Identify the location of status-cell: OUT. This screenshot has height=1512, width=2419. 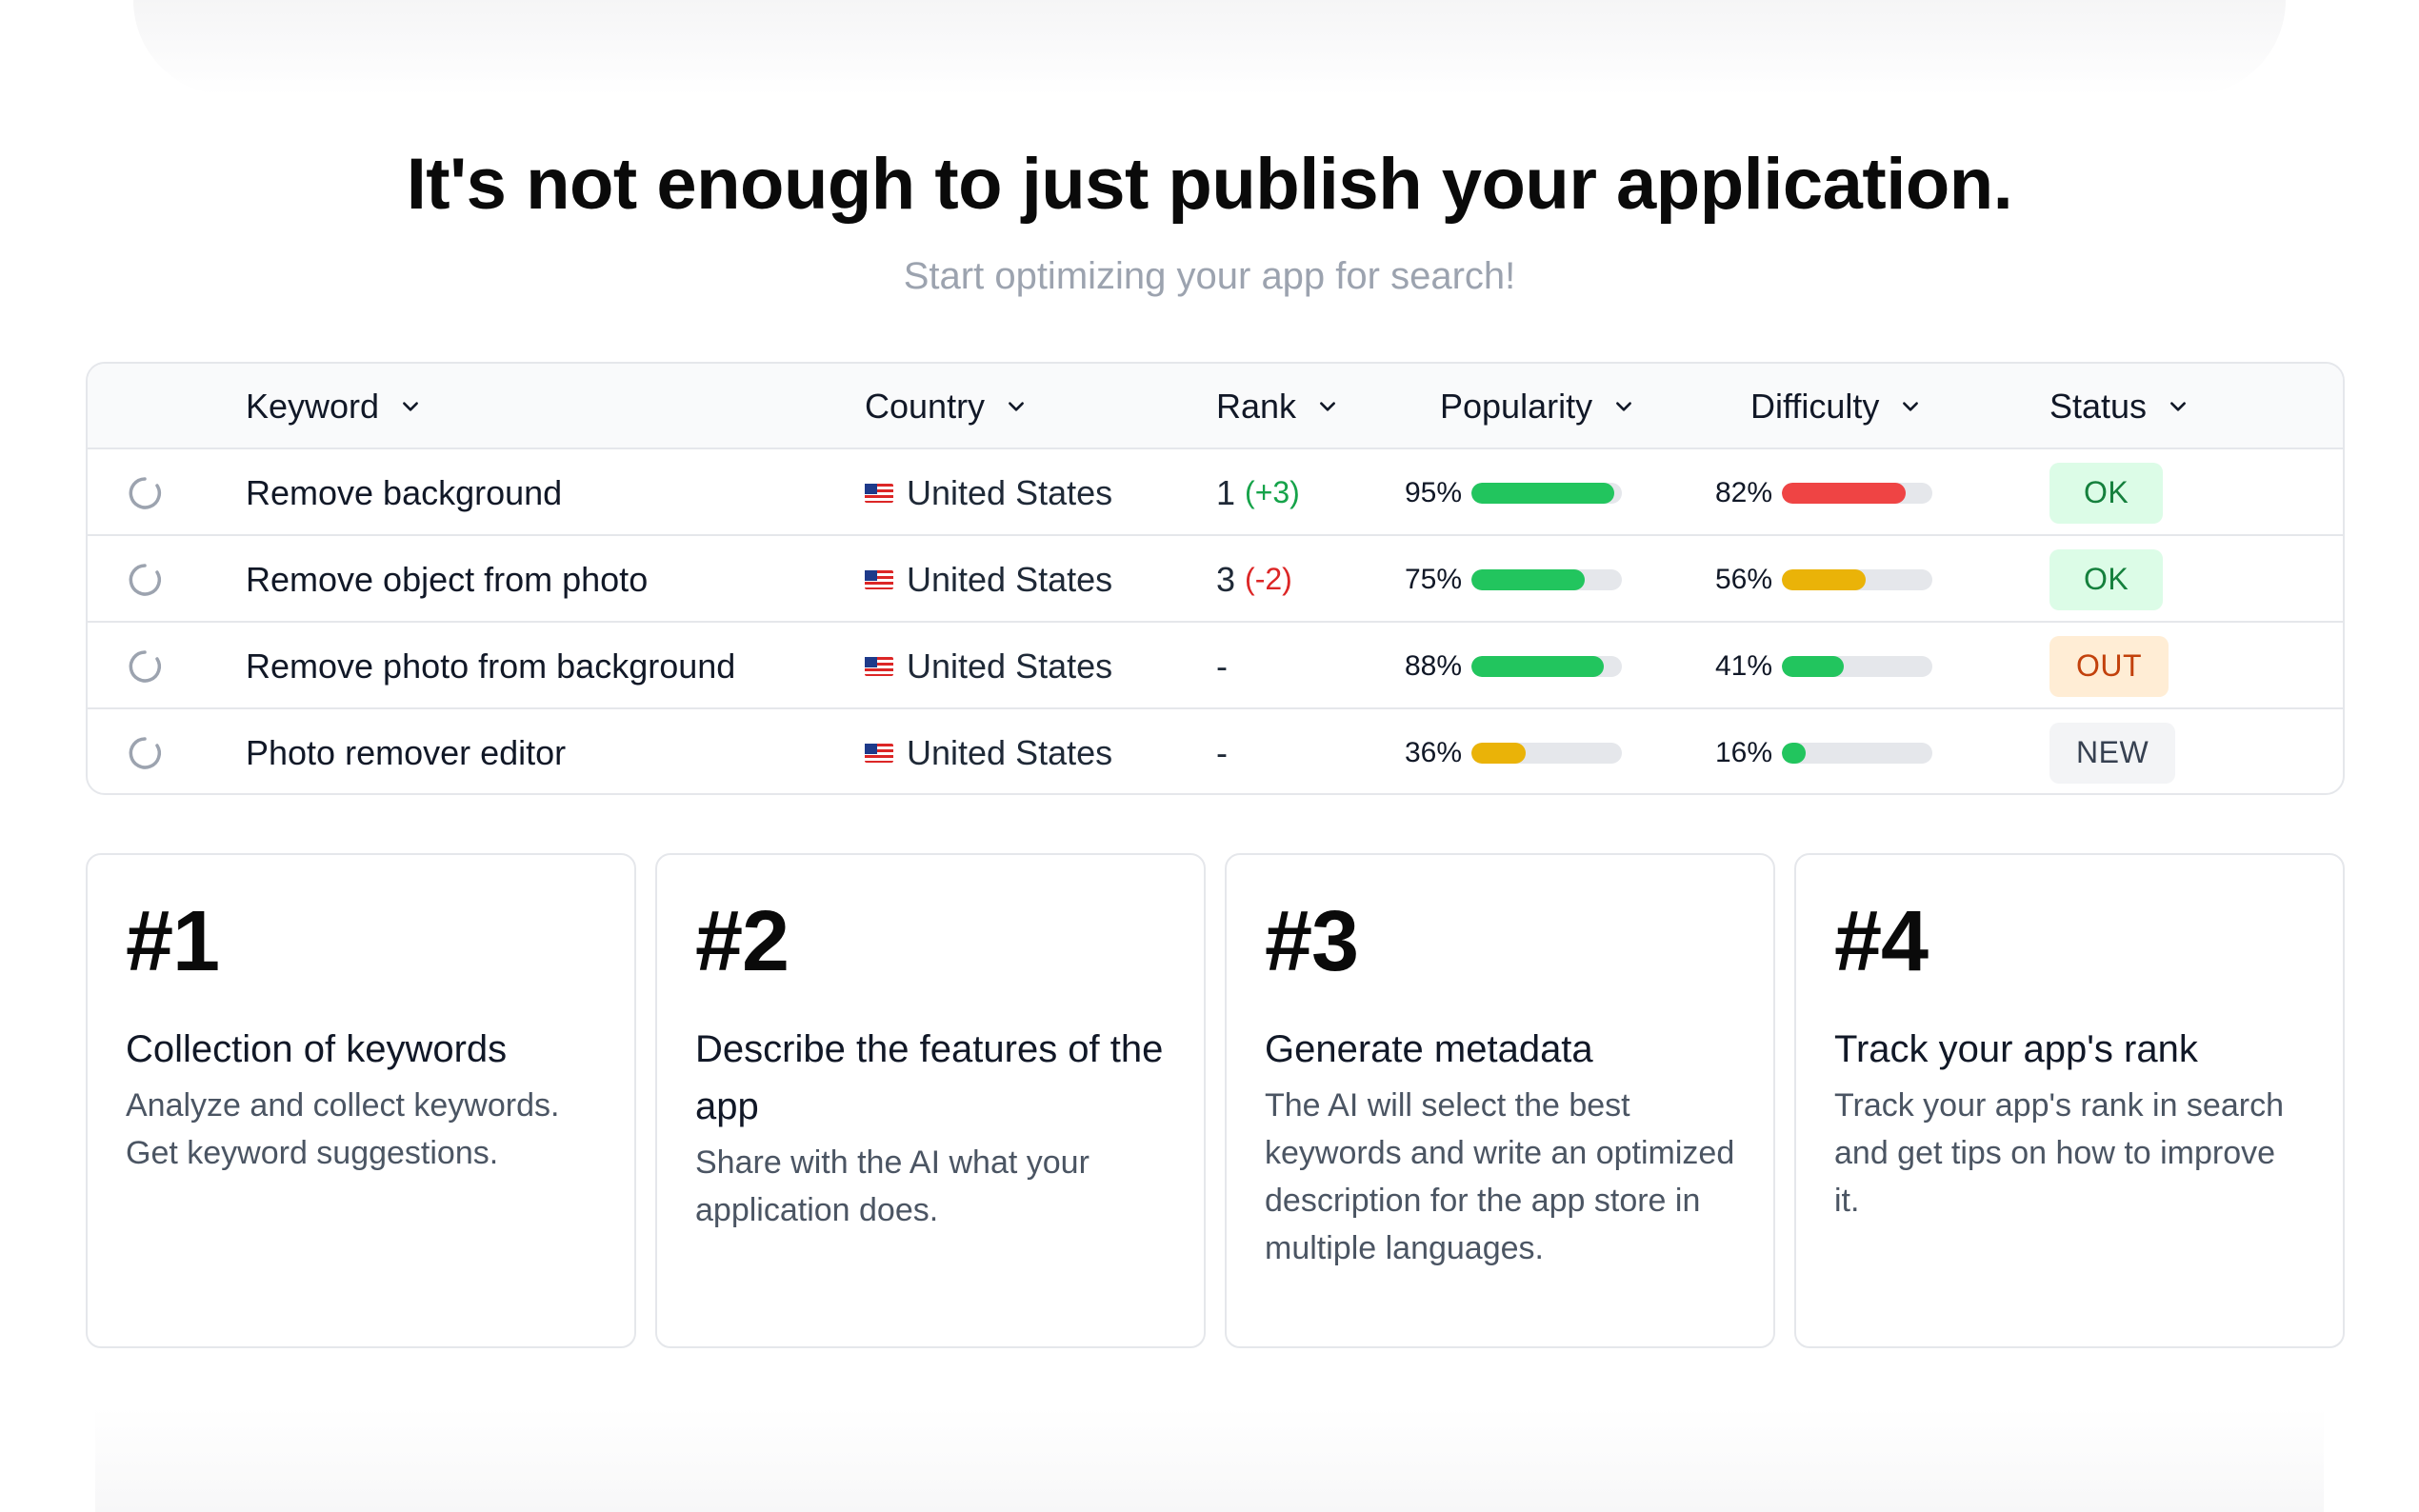
(2109, 666).